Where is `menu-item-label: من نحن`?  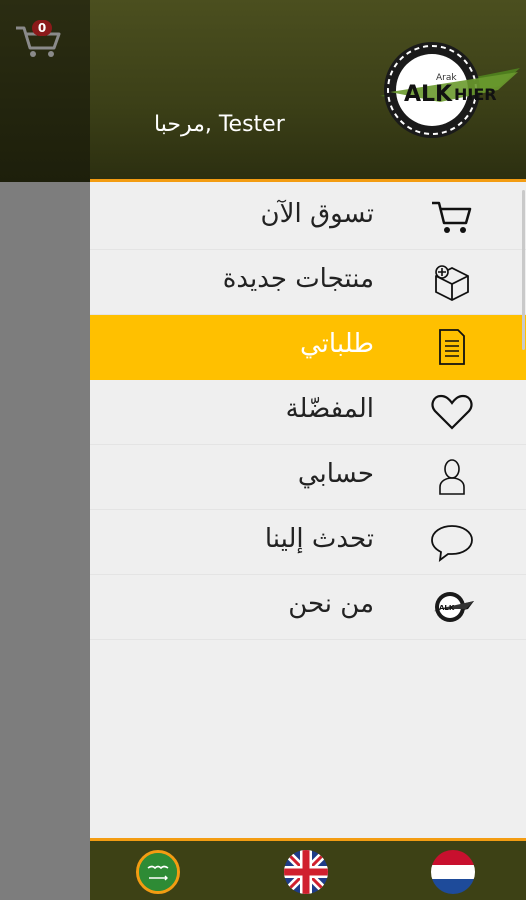
menu-item-label: من نحن is located at coordinates (331, 604).